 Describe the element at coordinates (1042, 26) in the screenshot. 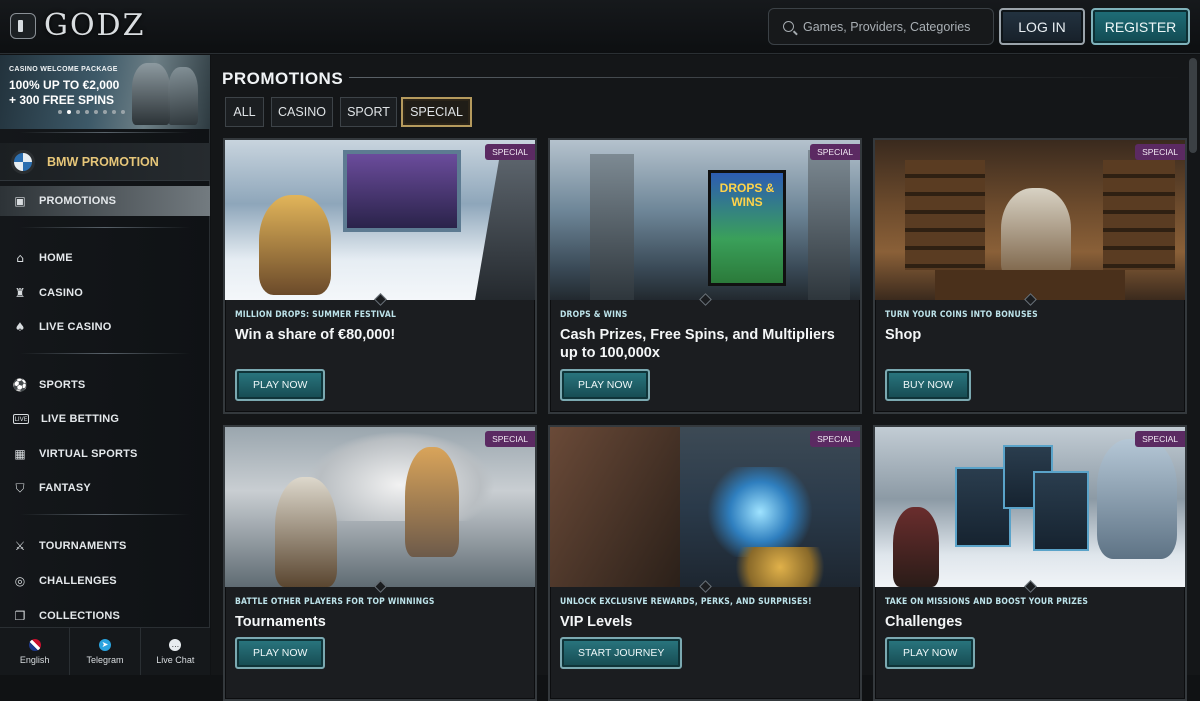

I see `login-button: LOG IN` at that location.